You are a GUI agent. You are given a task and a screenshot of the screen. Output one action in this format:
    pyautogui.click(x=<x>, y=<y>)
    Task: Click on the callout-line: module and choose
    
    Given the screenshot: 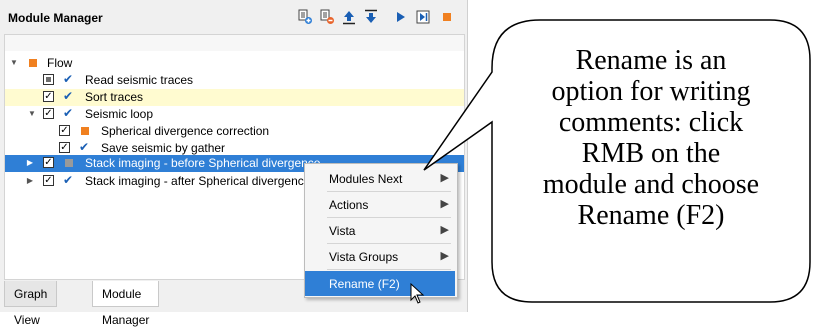 What is the action you would take?
    pyautogui.click(x=651, y=184)
    